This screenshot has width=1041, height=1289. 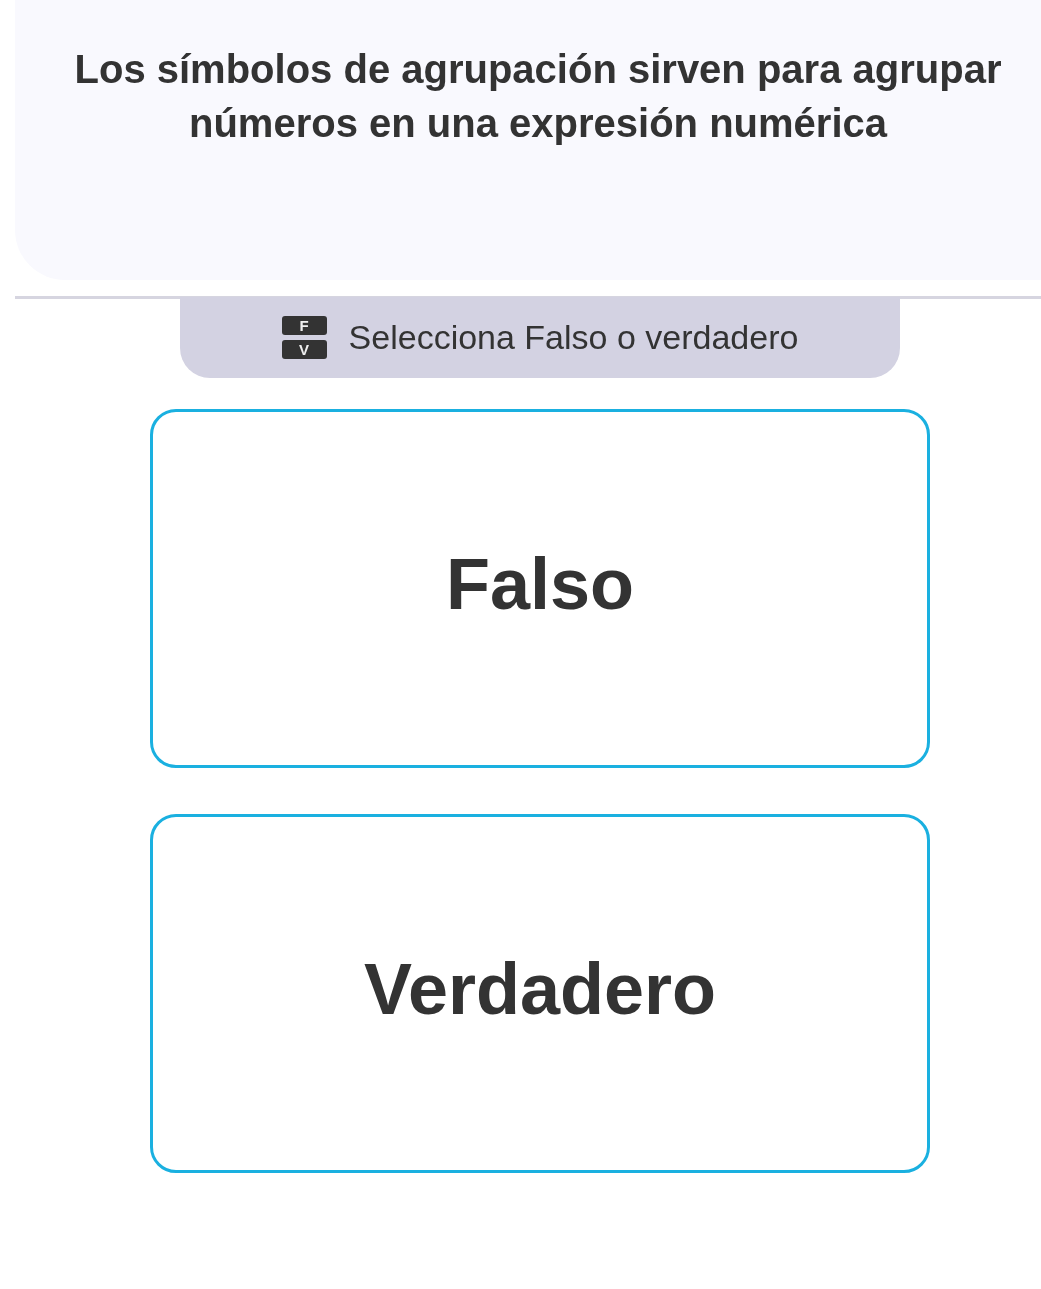 What do you see at coordinates (304, 325) in the screenshot?
I see `letter-tile: F` at bounding box center [304, 325].